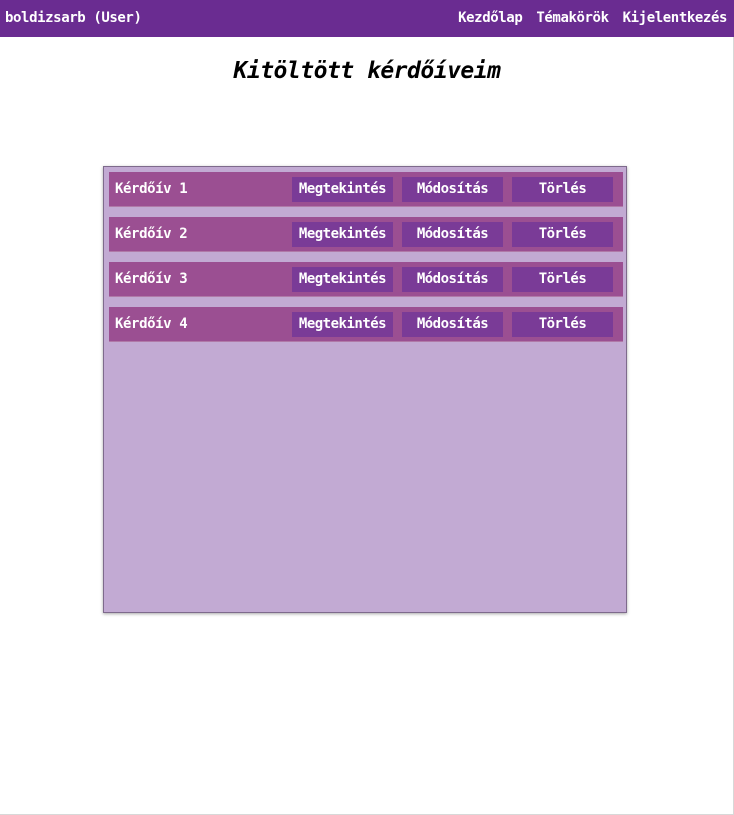  Describe the element at coordinates (572, 18) in the screenshot. I see `nav-link-topics: Témakörök` at that location.